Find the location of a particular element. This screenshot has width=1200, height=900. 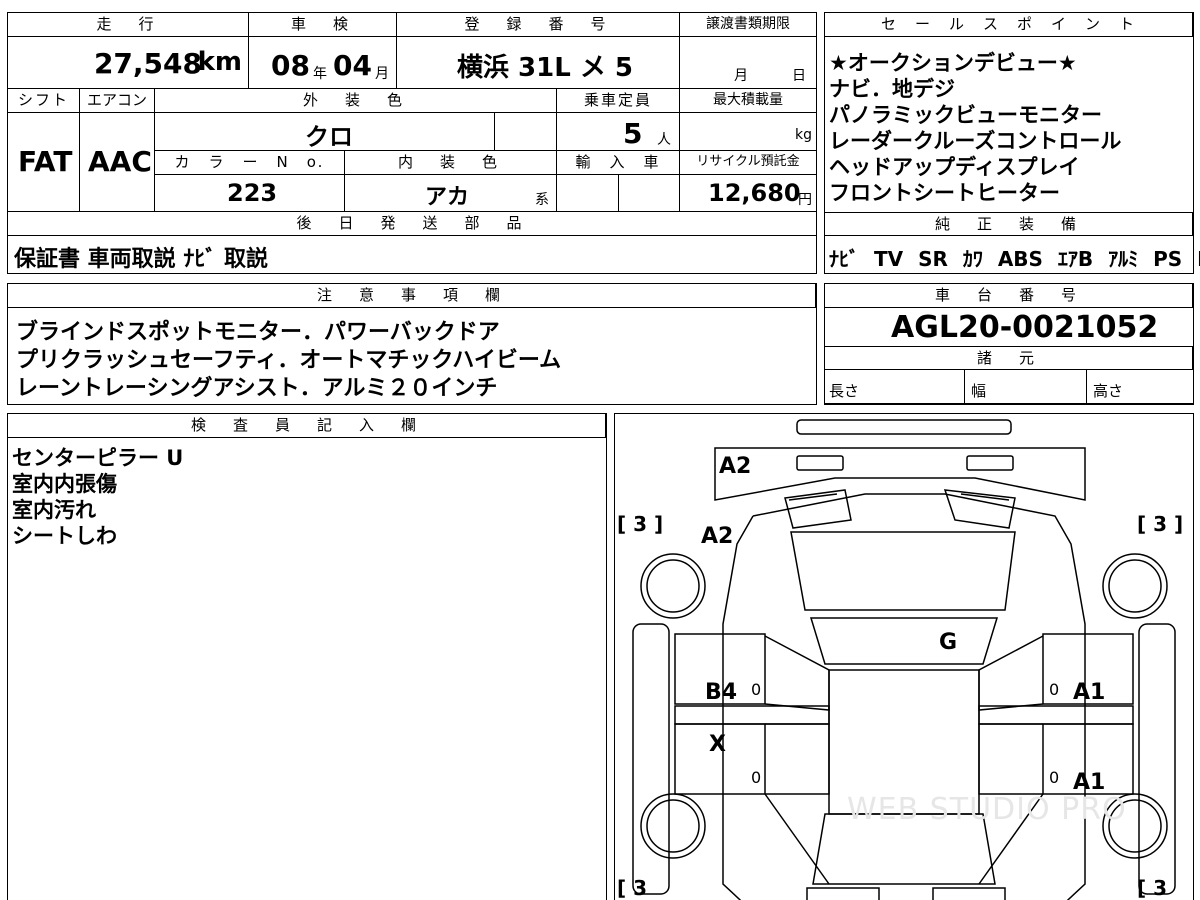

import-header: 輸 入 車 is located at coordinates (618, 163).